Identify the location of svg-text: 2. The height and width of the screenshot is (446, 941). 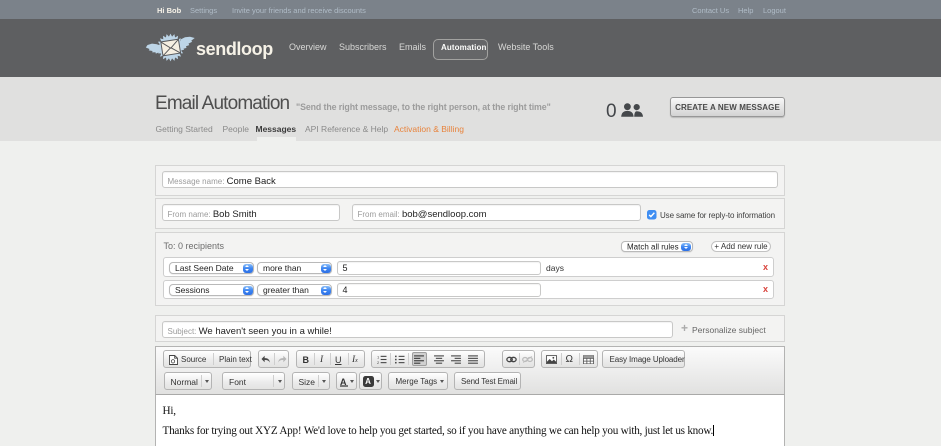
(378, 362).